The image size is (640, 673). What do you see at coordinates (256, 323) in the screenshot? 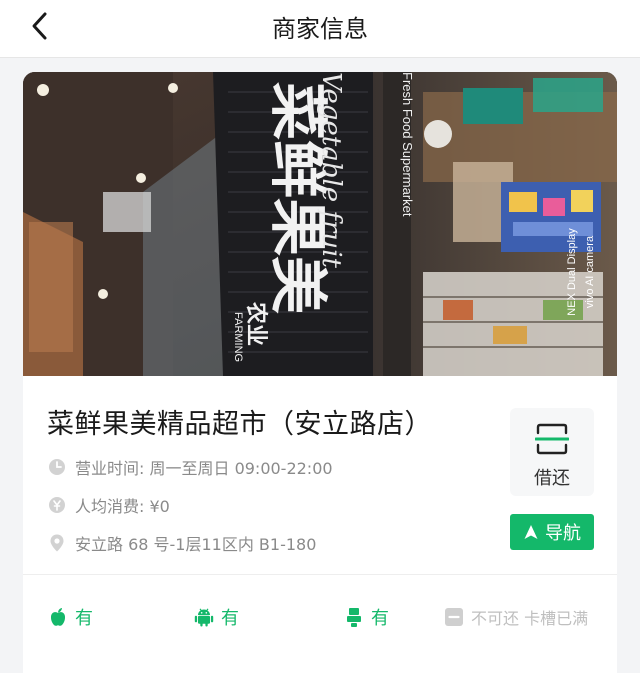
I see `sign-small: 农业` at bounding box center [256, 323].